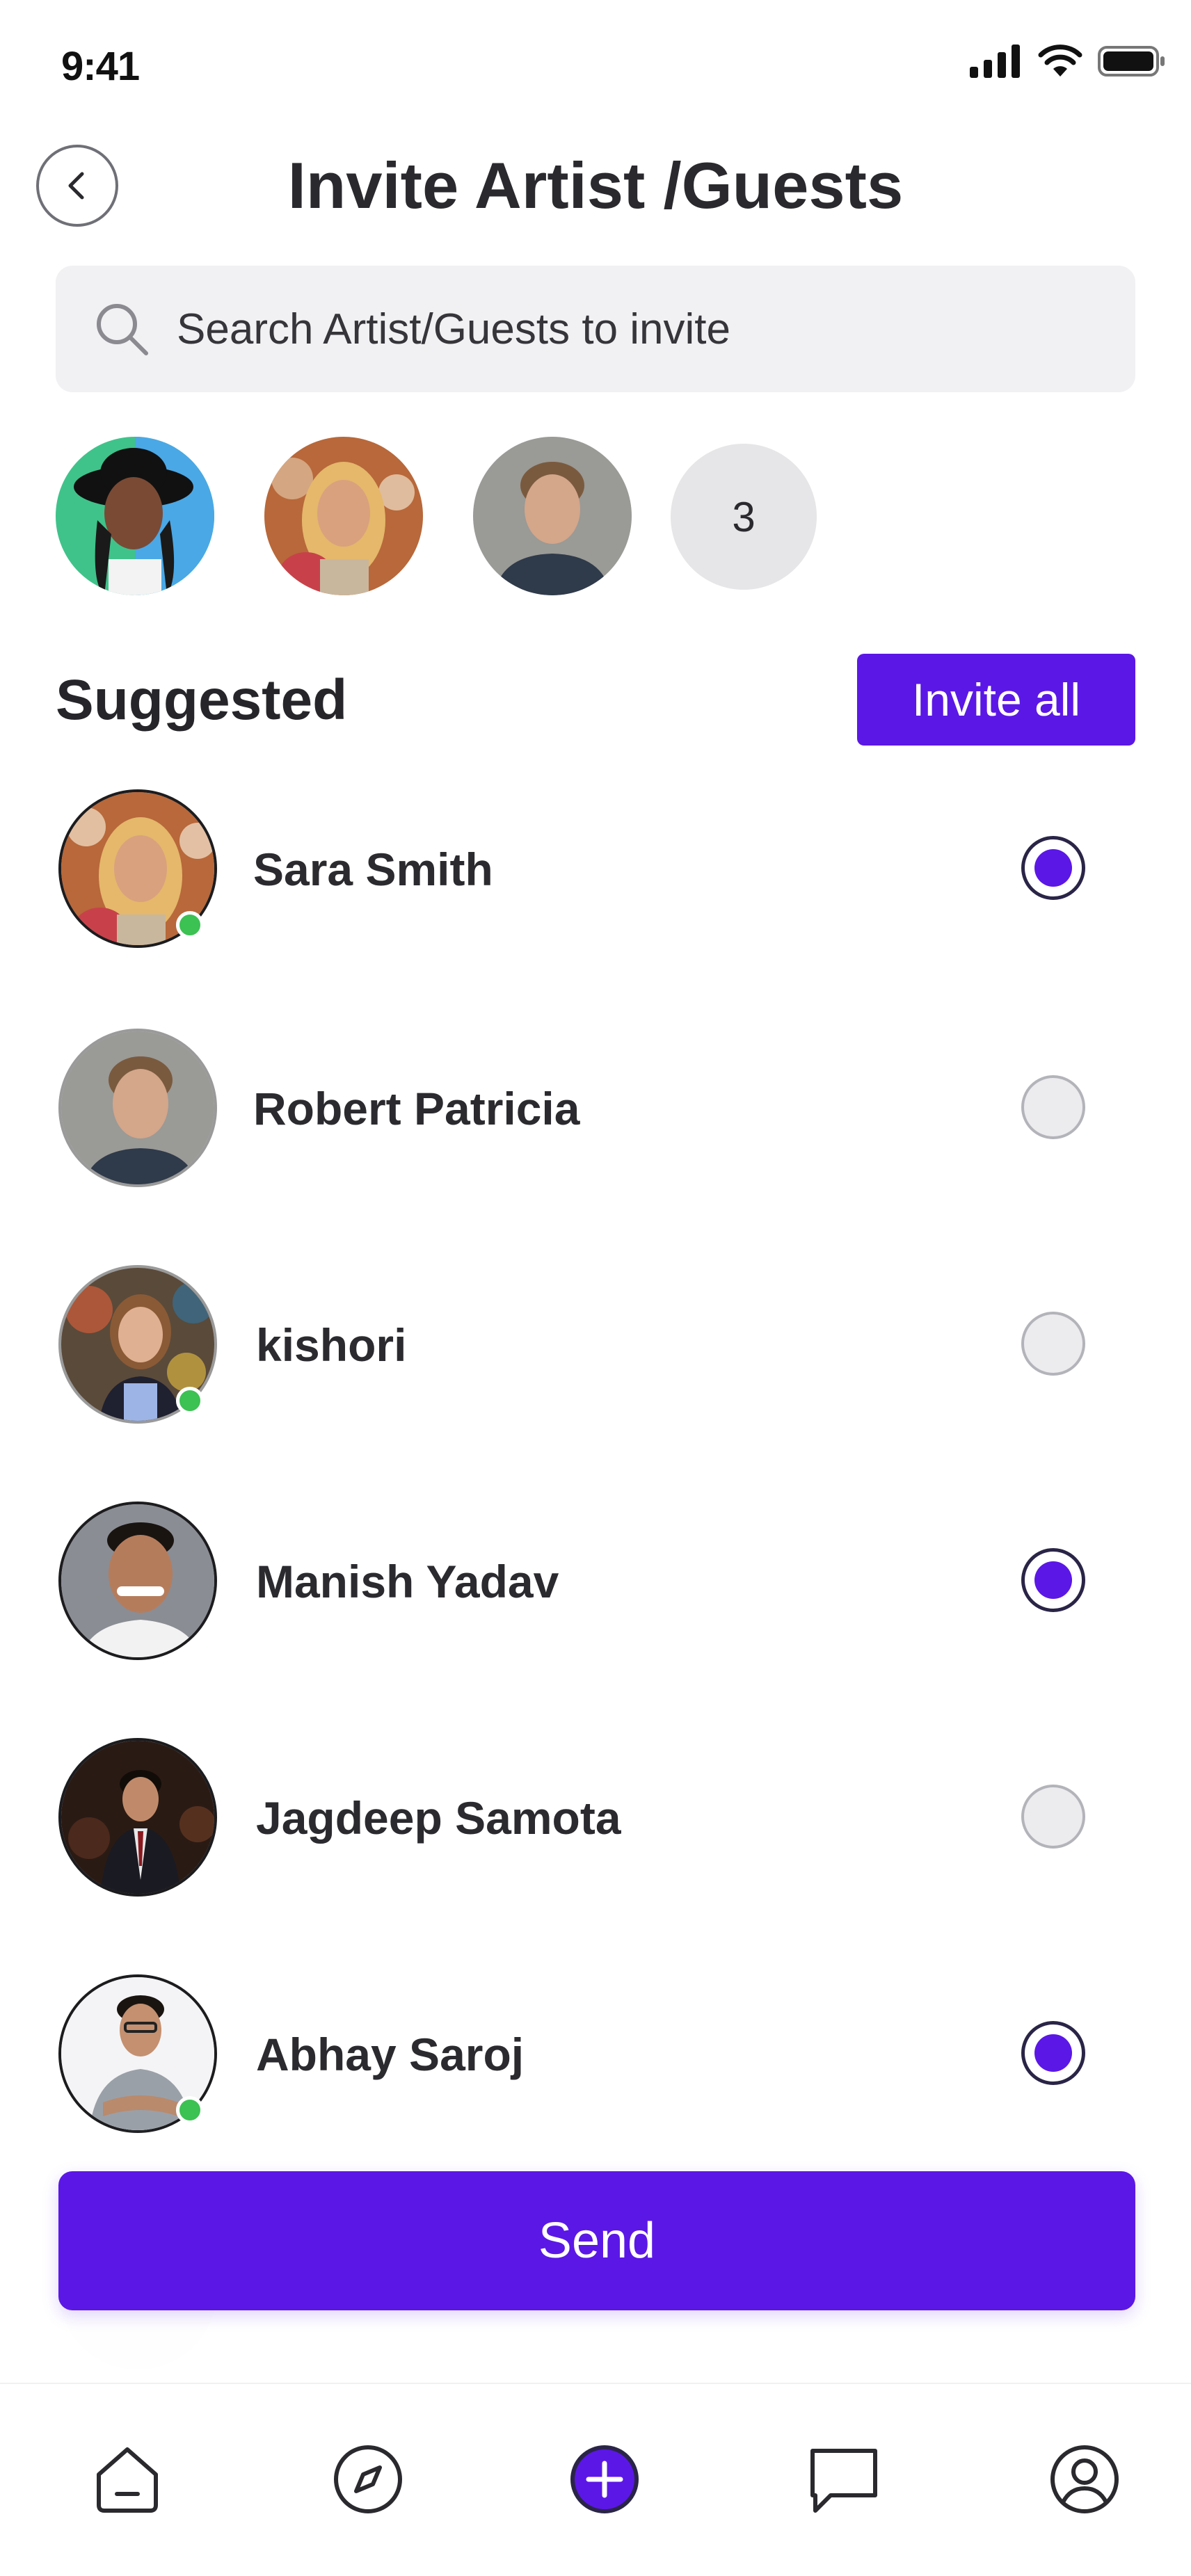 The width and height of the screenshot is (1191, 2576). I want to click on cellular-signal-icon, so click(995, 61).